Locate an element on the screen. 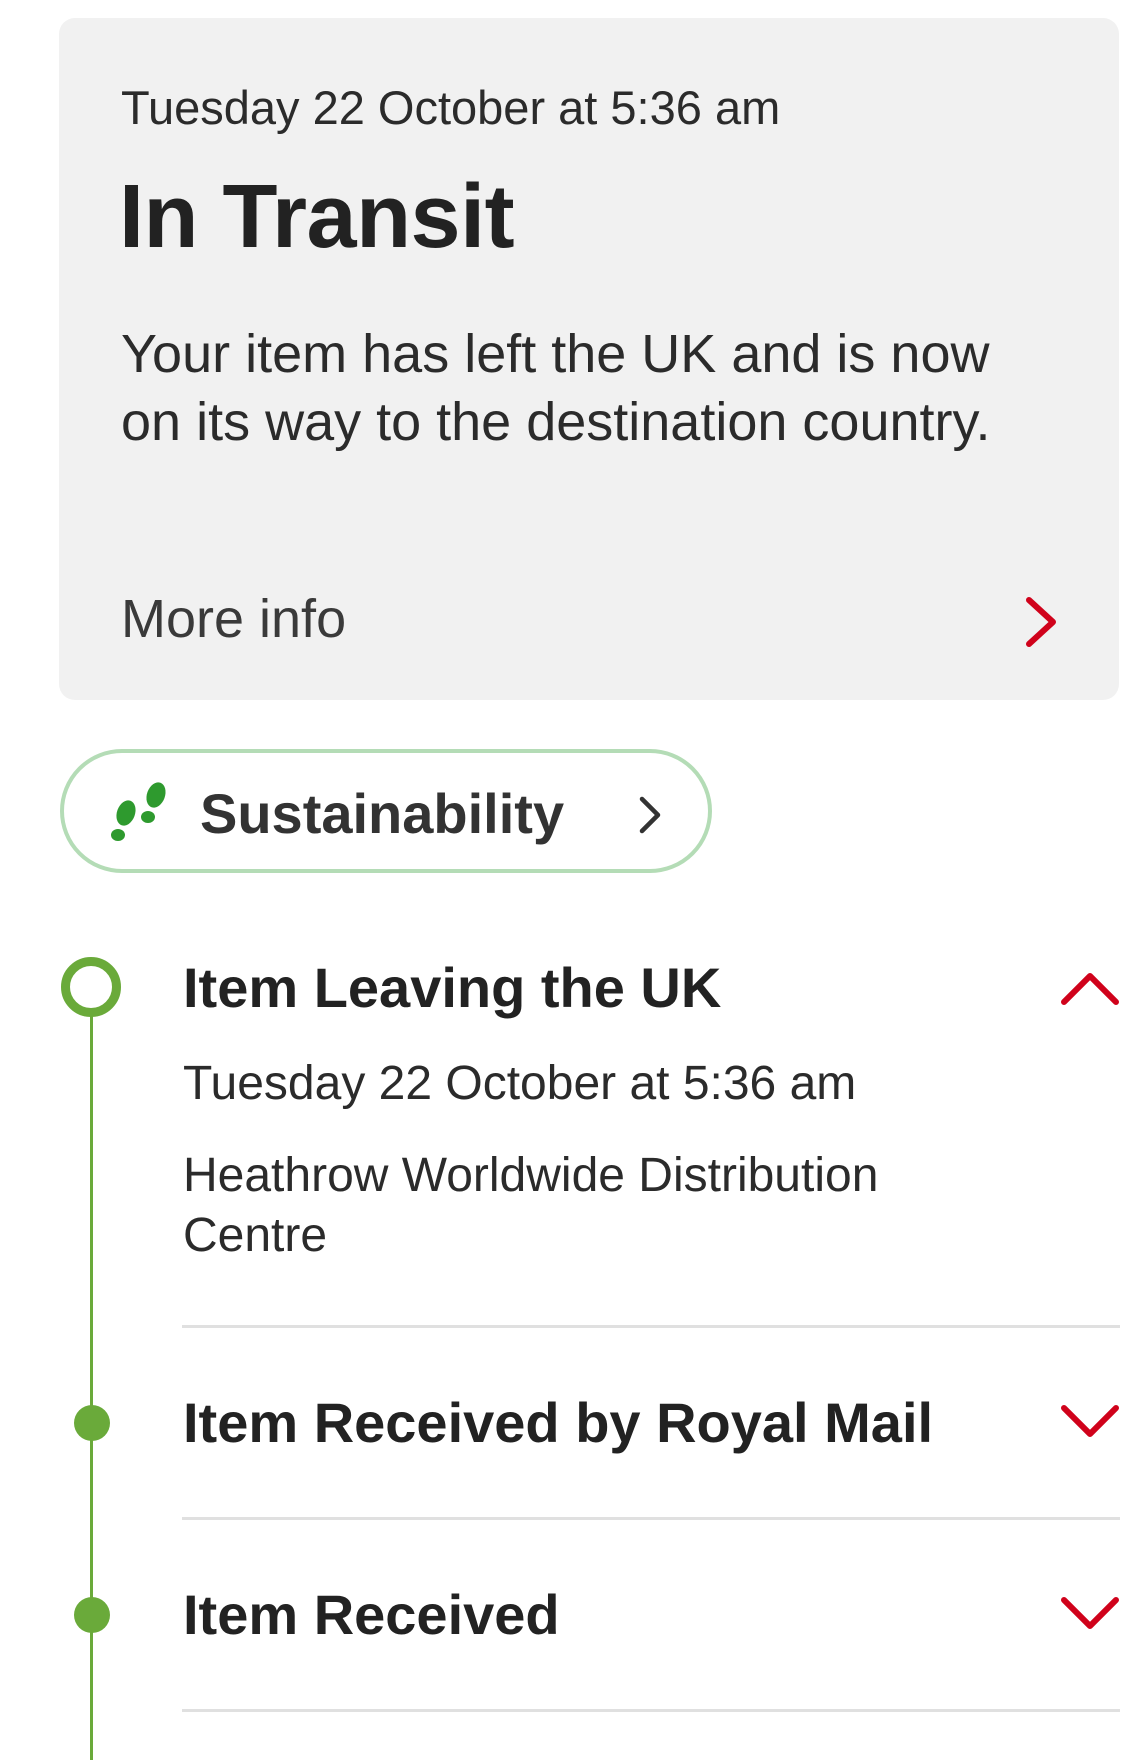 The height and width of the screenshot is (1760, 1141). event-location: Heathrow Worldwide Distribution Centre is located at coordinates (531, 1205).